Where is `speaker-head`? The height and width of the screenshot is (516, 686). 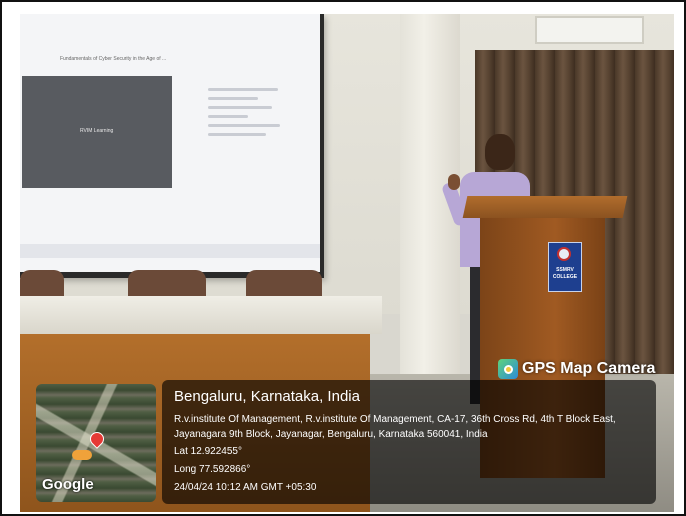
speaker-head is located at coordinates (500, 152).